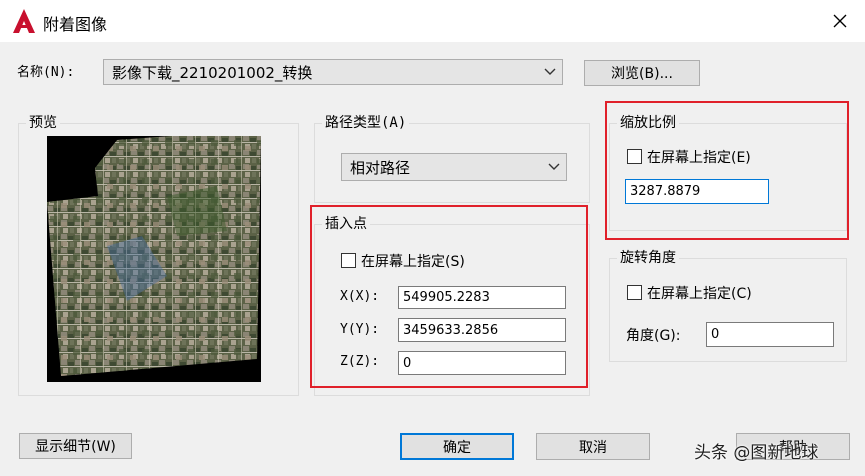 The height and width of the screenshot is (476, 865). I want to click on window-title: 附着图像, so click(75, 24).